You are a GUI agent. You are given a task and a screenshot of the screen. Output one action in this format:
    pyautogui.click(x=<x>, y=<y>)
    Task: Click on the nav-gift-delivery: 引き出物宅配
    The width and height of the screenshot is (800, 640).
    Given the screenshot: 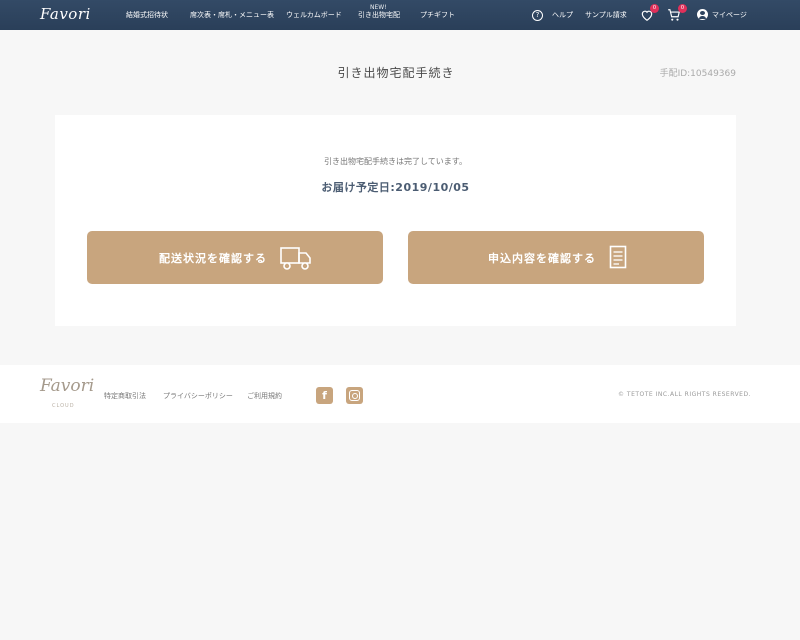 What is the action you would take?
    pyautogui.click(x=379, y=15)
    